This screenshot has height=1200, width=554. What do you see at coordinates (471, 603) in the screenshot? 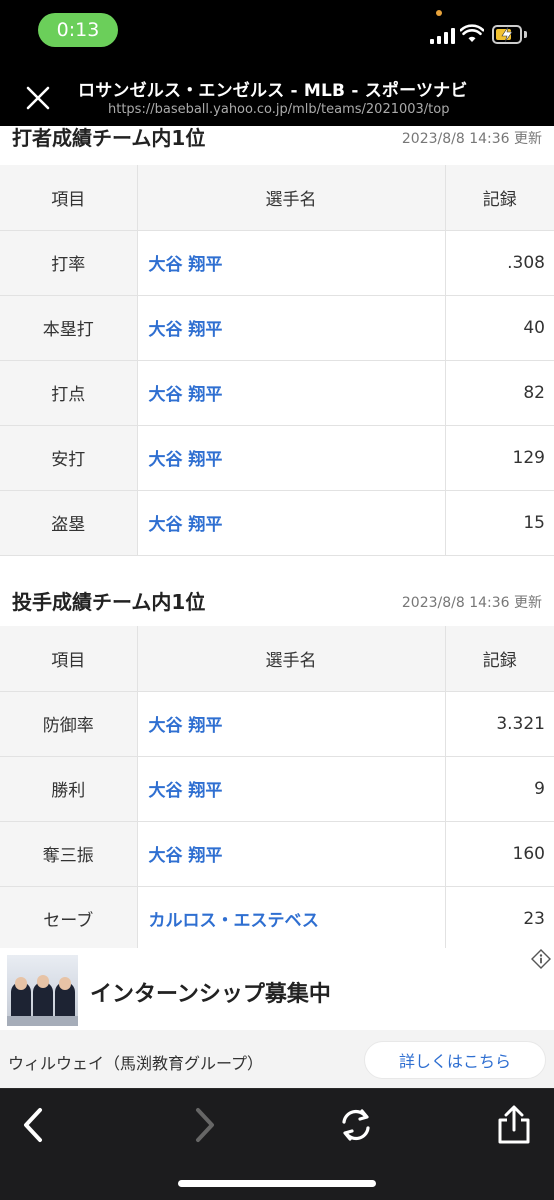
I see `pitching-updated-time: 2023/8/8 14:36 更新` at bounding box center [471, 603].